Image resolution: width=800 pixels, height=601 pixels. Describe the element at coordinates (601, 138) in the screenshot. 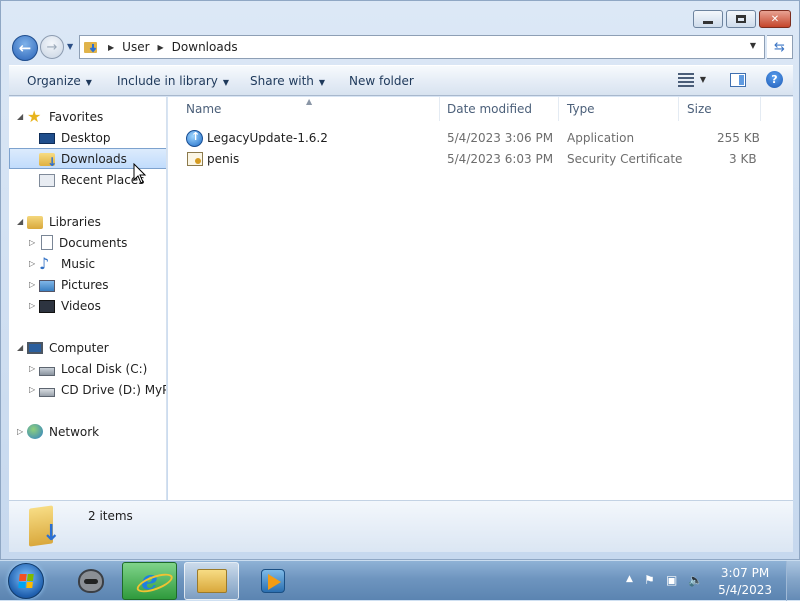

I see `file-type: Application` at that location.